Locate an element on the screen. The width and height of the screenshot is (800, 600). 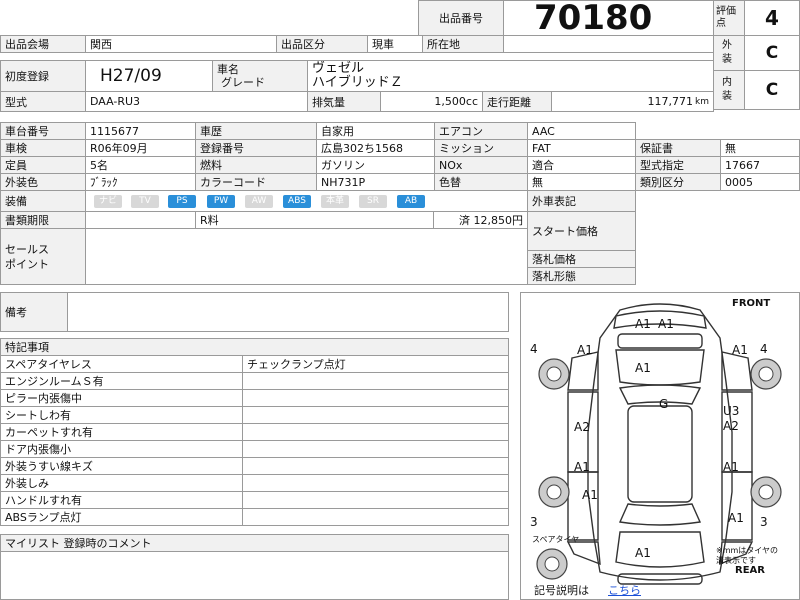
lot-number-cell: 70180 is located at coordinates (608, 18).